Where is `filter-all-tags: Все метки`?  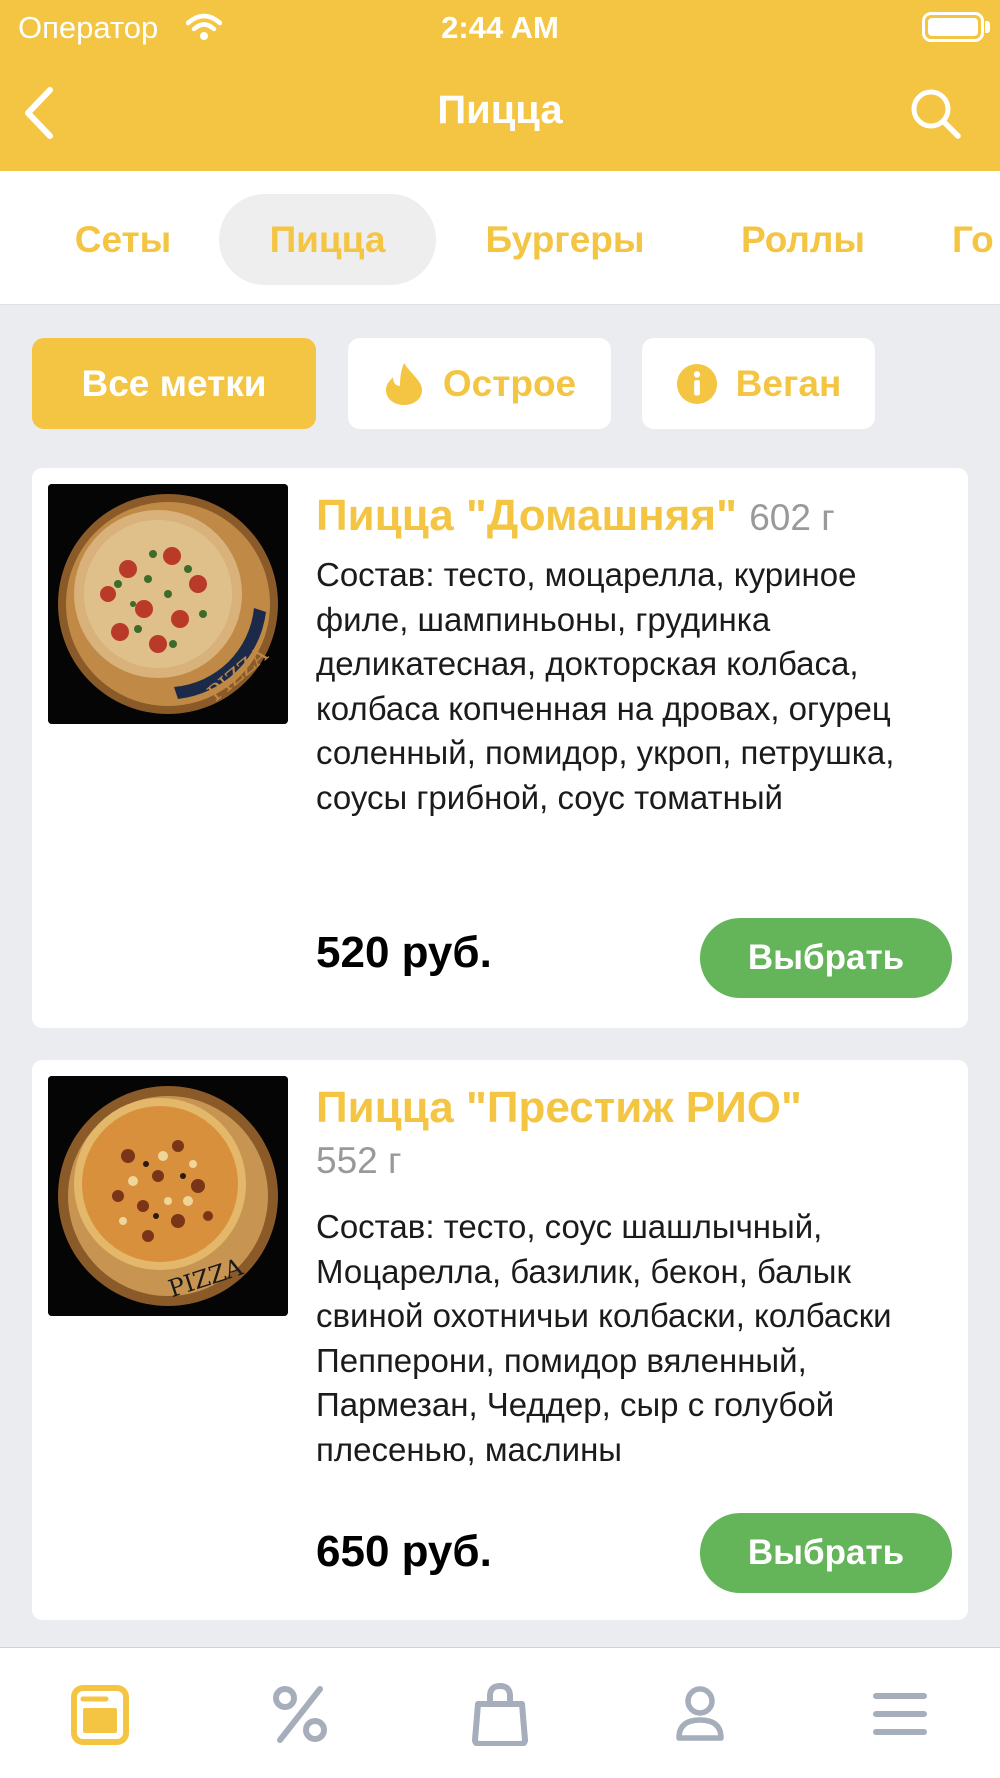 filter-all-tags: Все метки is located at coordinates (174, 383).